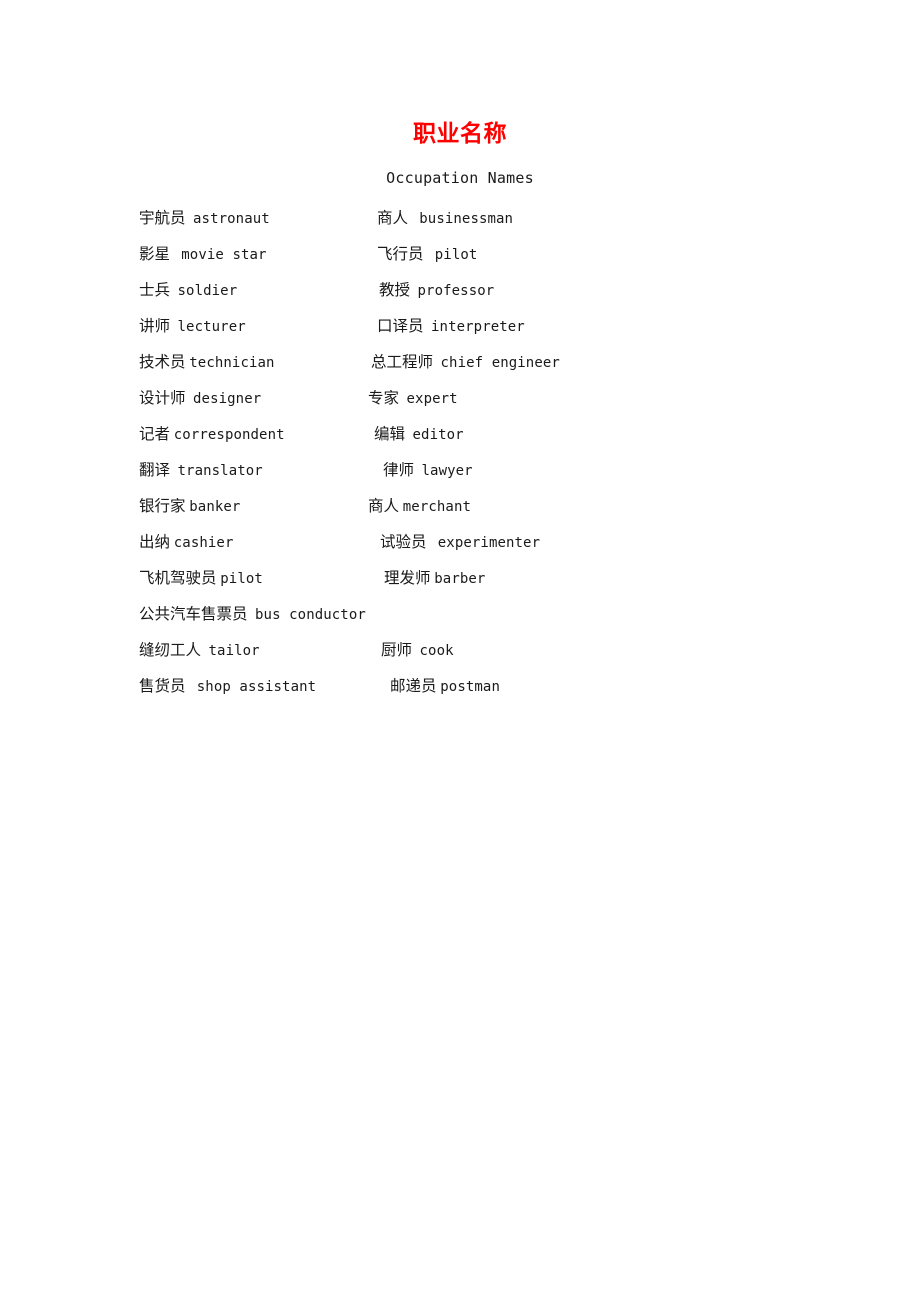 This screenshot has width=920, height=1302. I want to click on occupation-entry-left: 银行家 banker, so click(189, 506).